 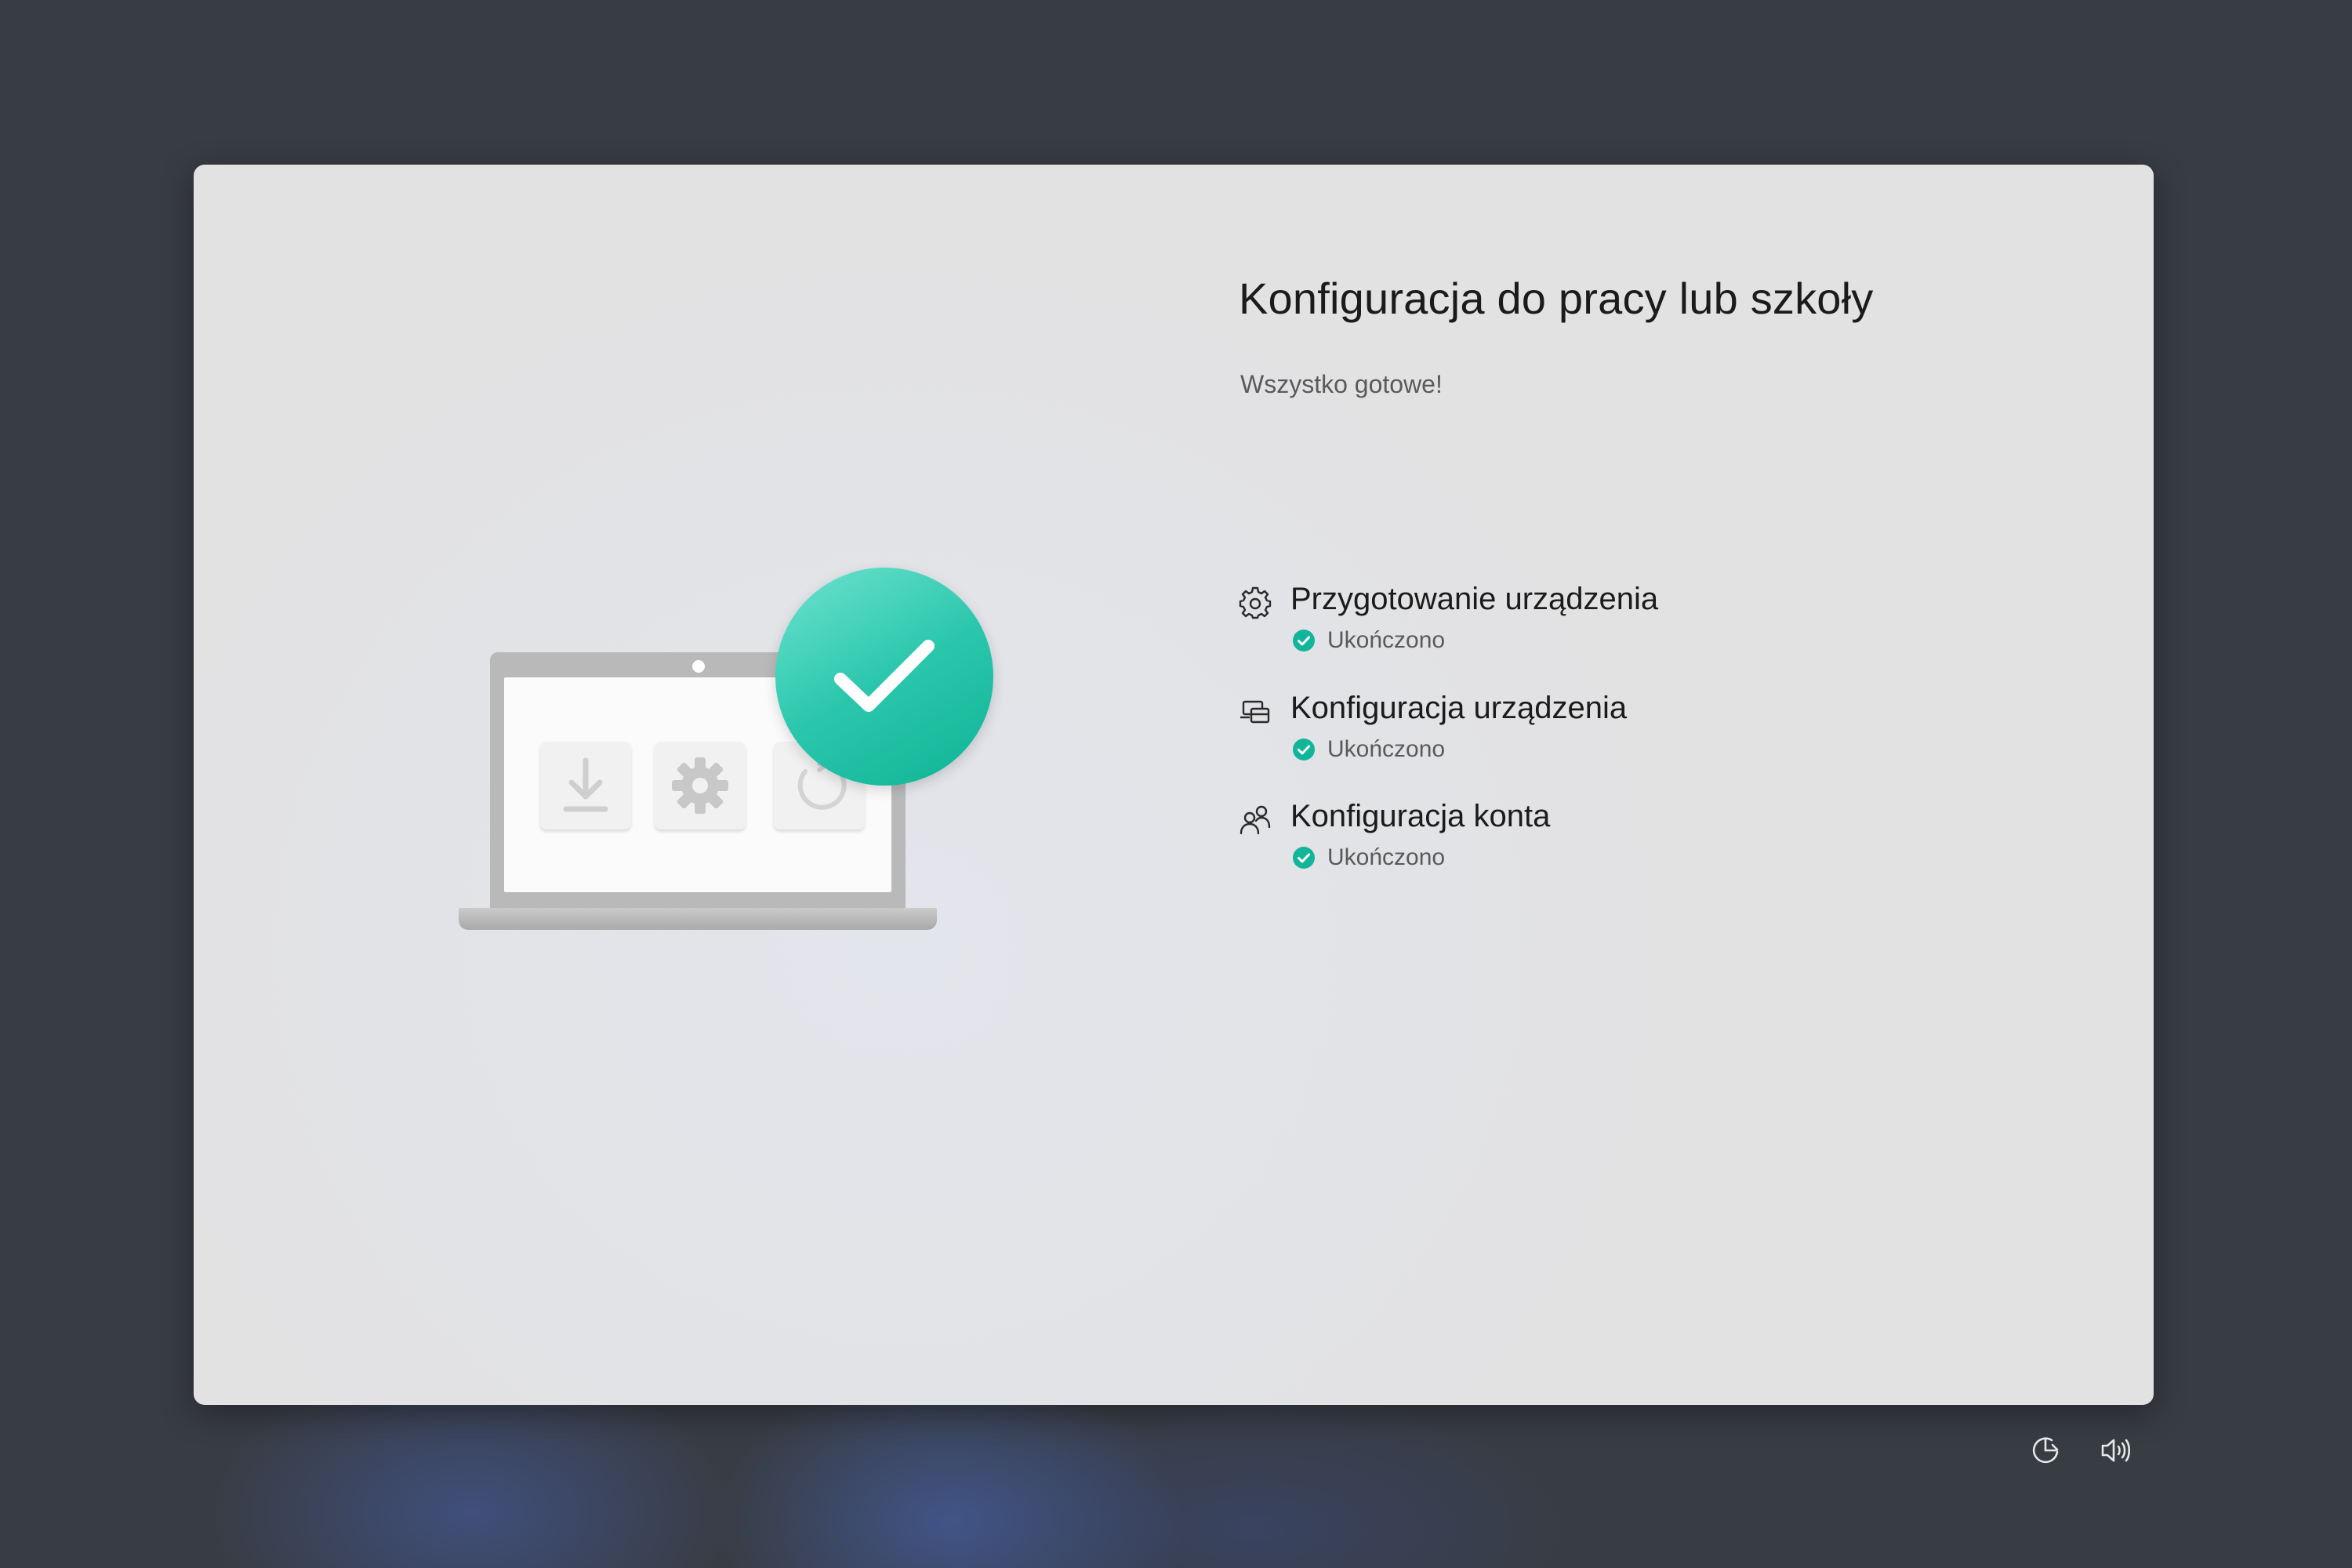 I want to click on settings-tile, so click(x=700, y=785).